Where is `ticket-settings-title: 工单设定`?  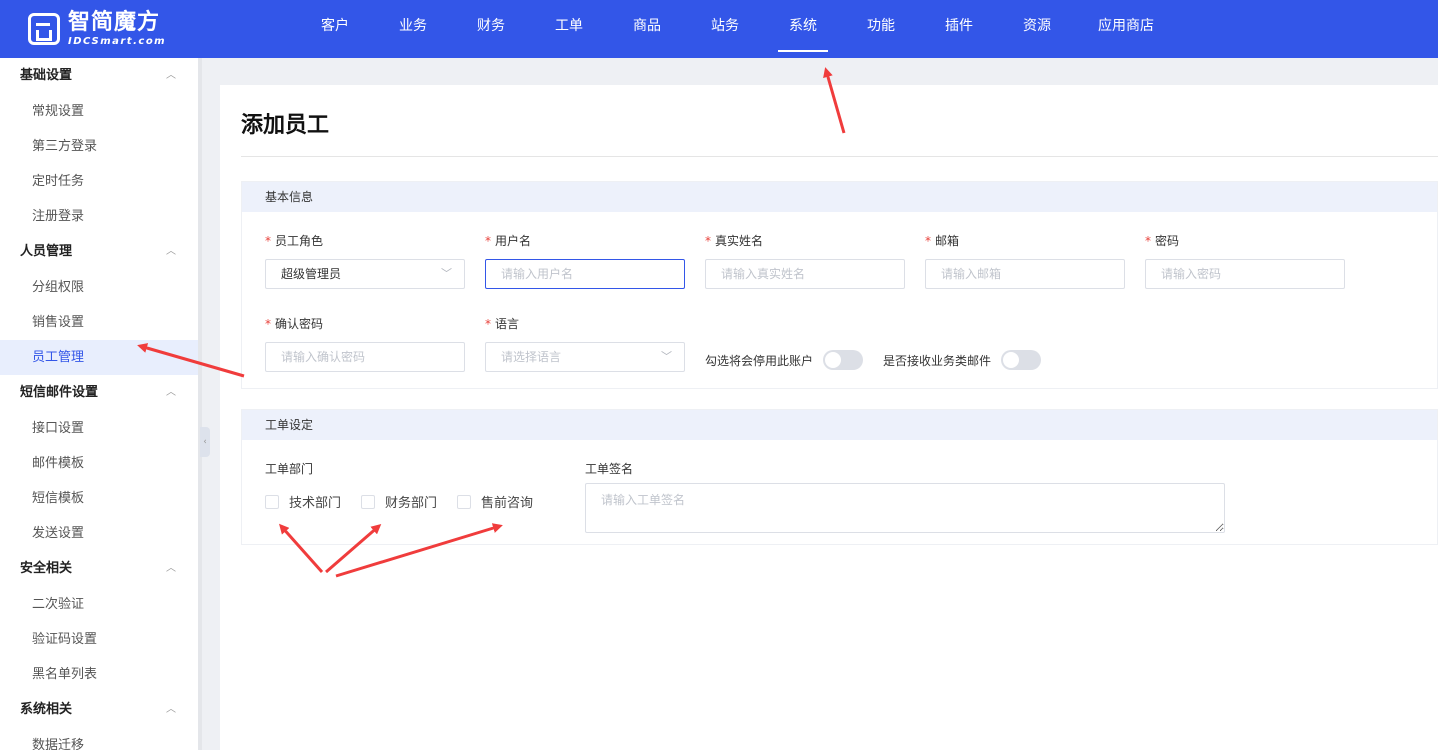 ticket-settings-title: 工单设定 is located at coordinates (839, 425).